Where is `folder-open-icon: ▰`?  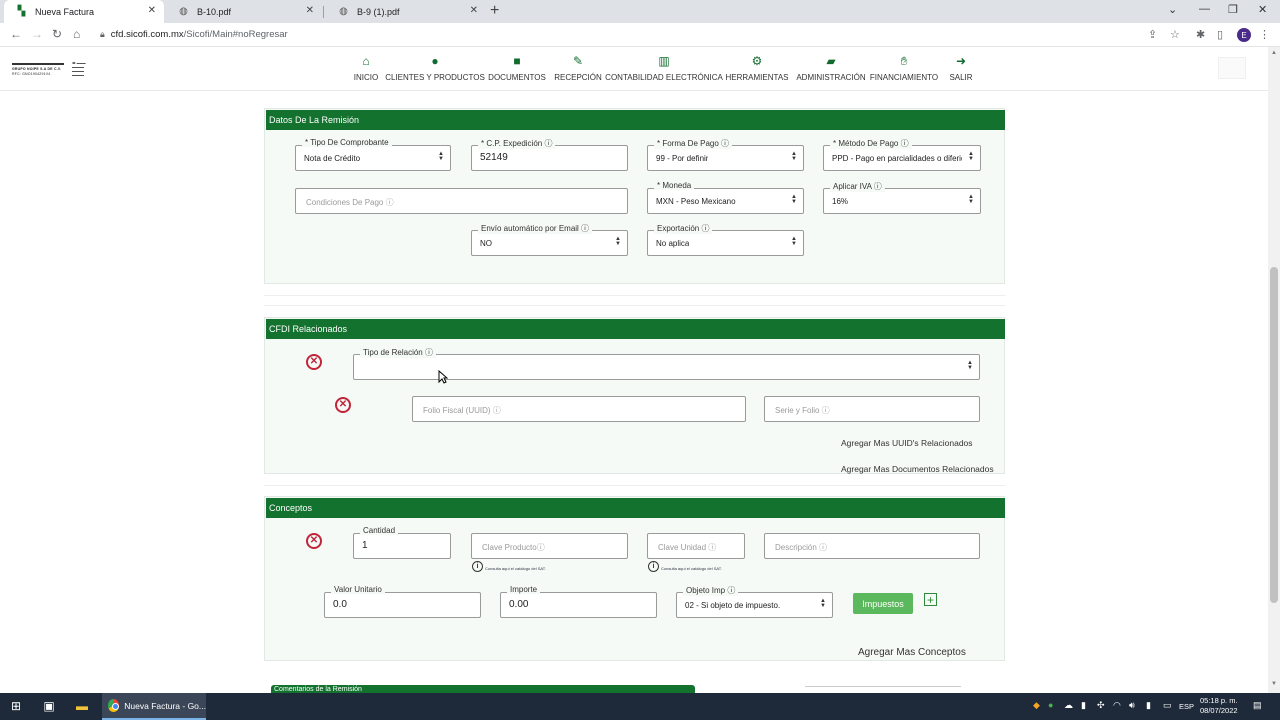 folder-open-icon: ▰ is located at coordinates (831, 61).